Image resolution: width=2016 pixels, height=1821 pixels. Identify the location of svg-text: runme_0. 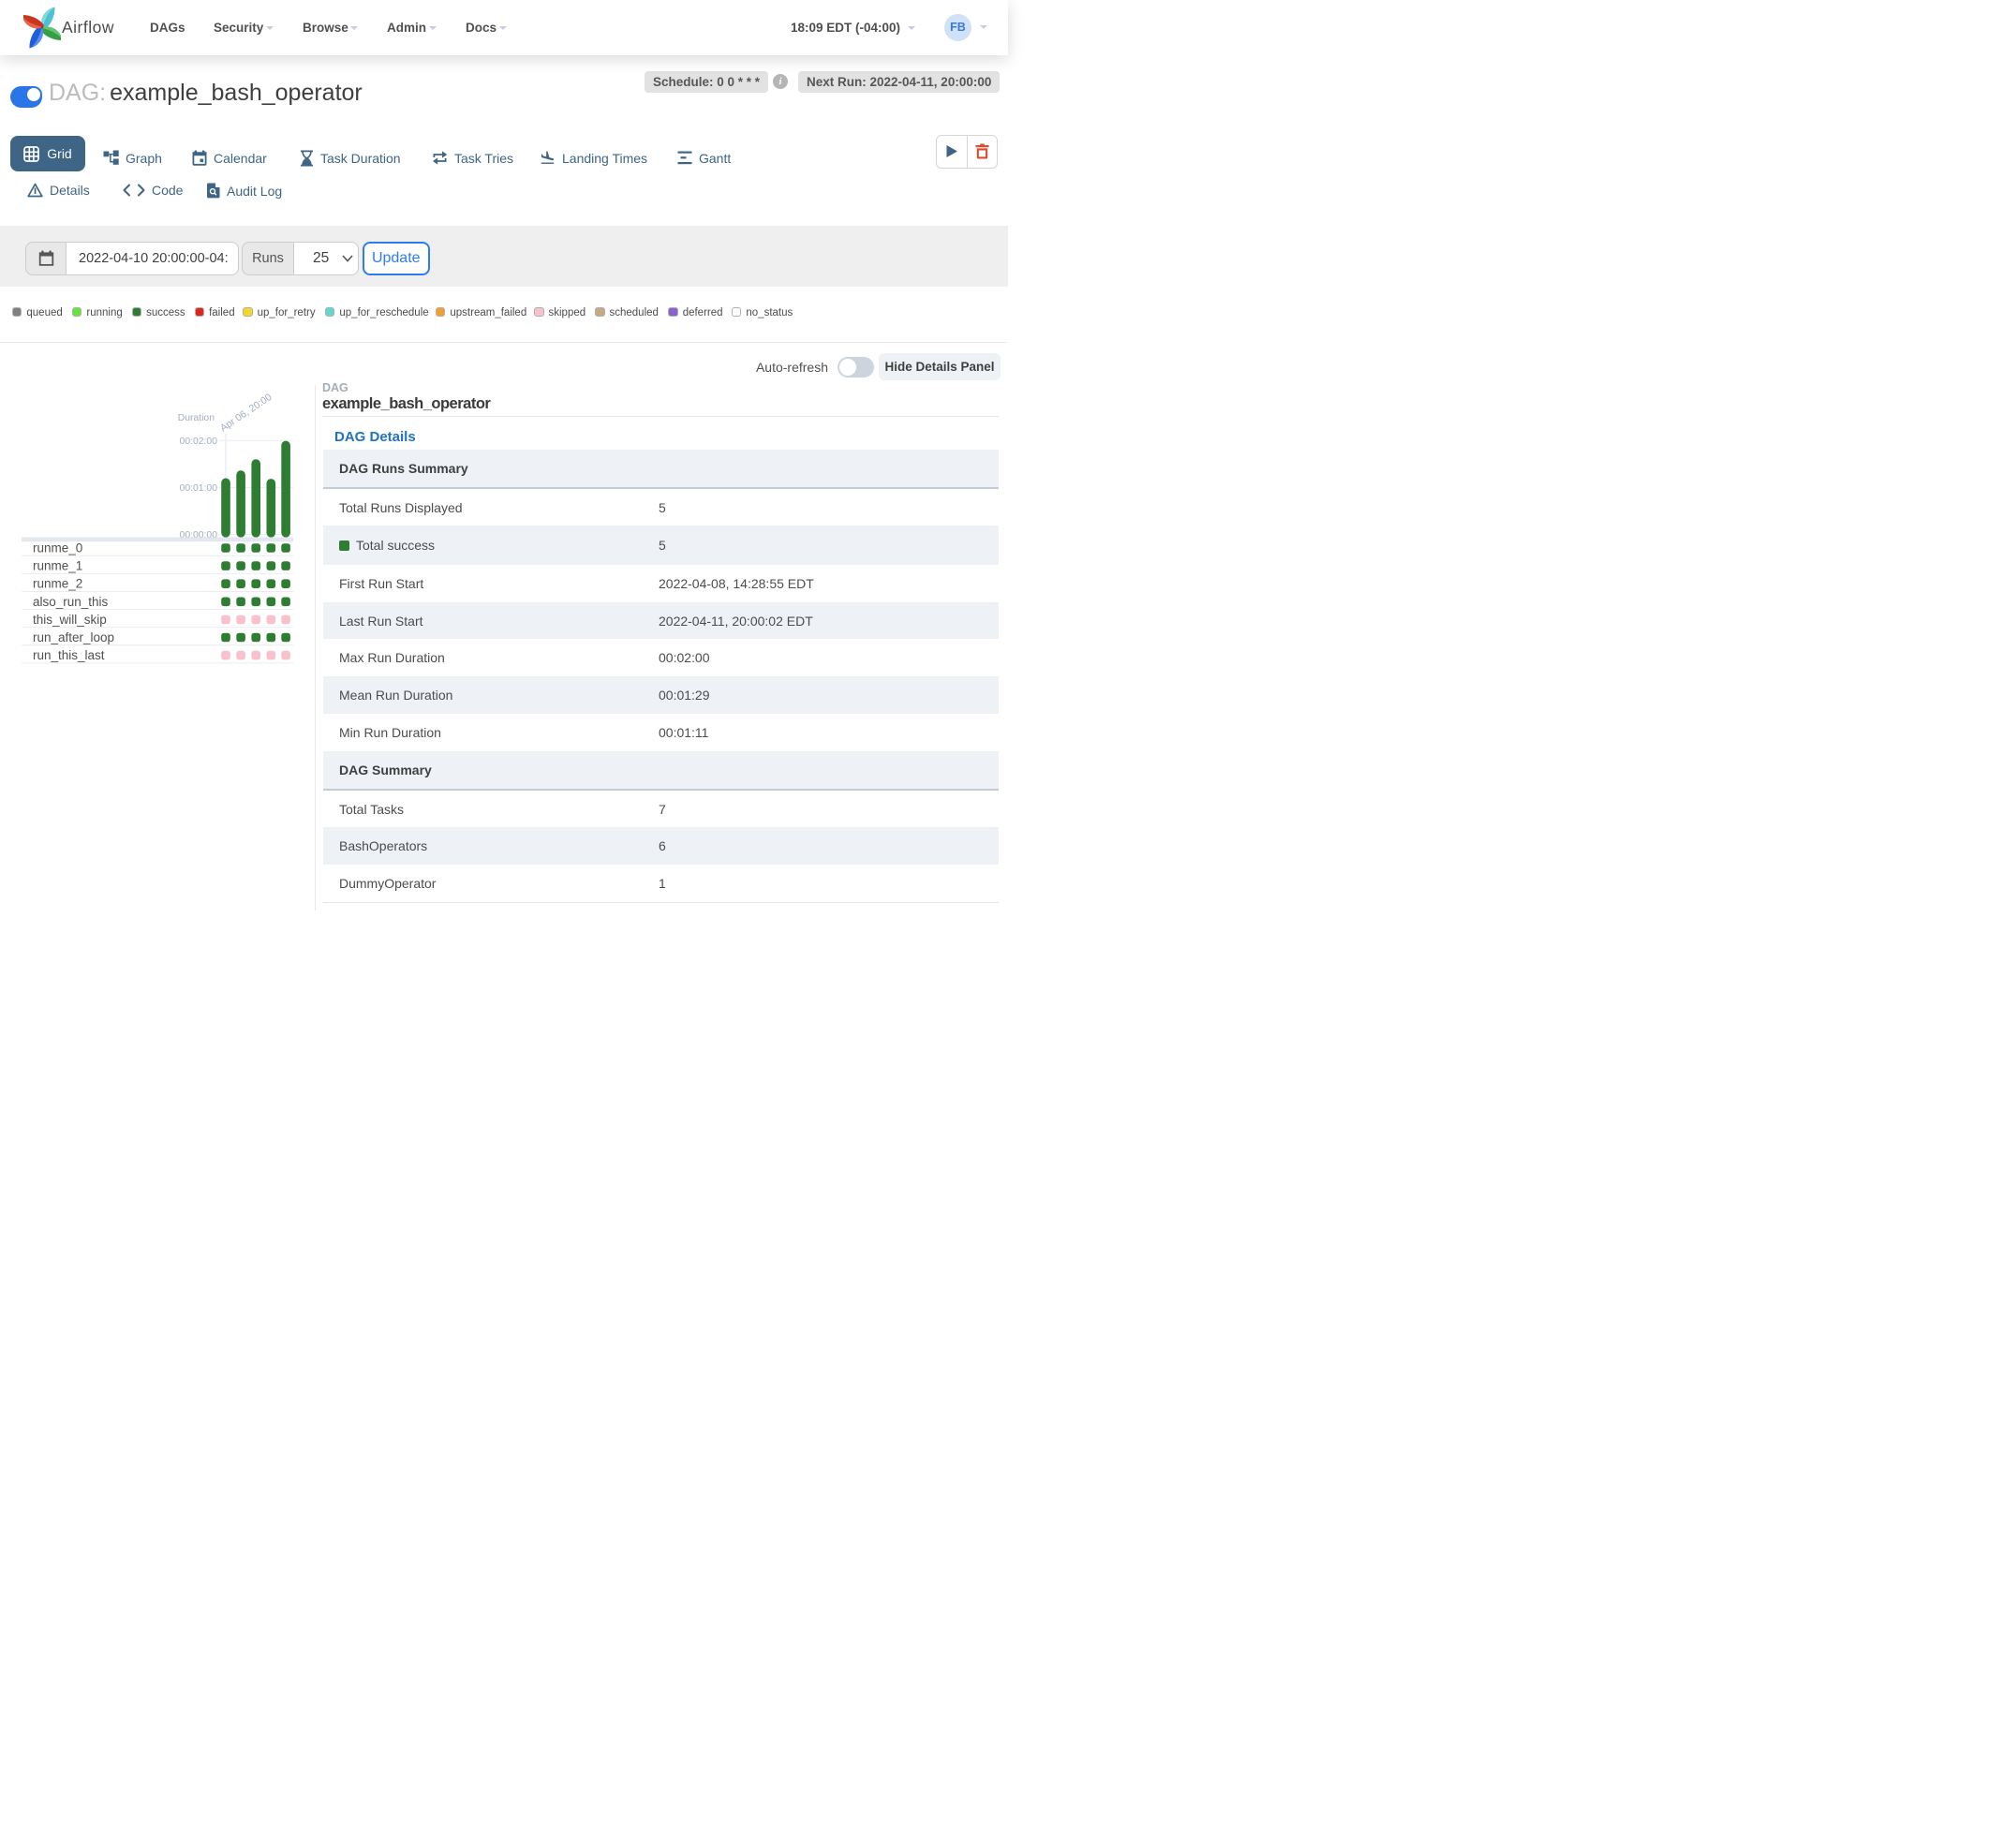
(57, 548).